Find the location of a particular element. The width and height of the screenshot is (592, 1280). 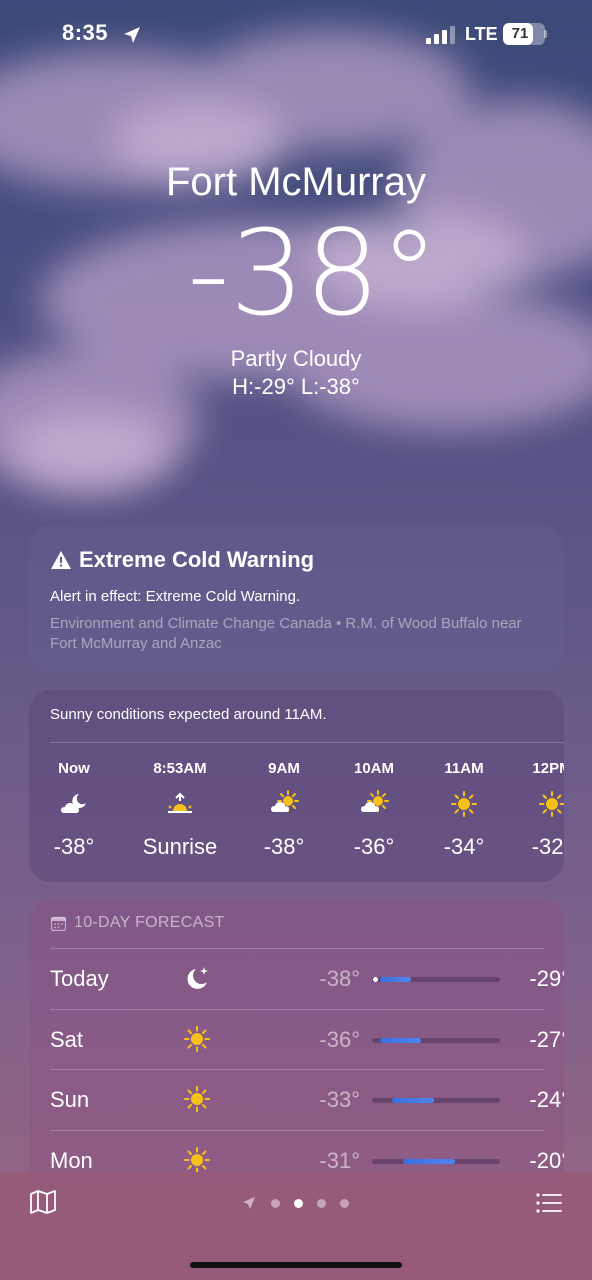

map-icon is located at coordinates (43, 1202).